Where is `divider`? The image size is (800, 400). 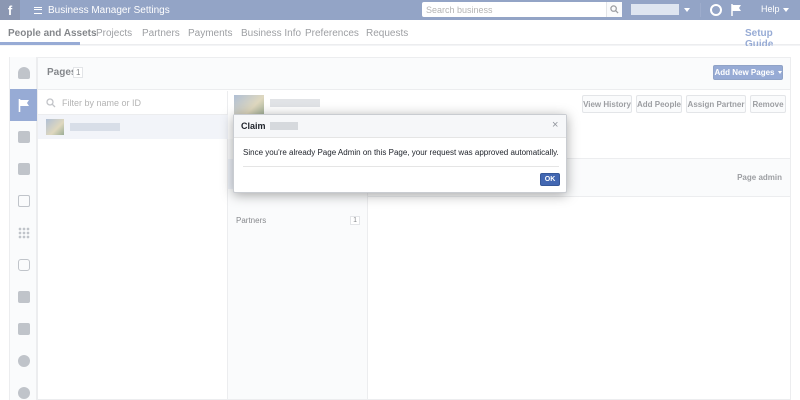 divider is located at coordinates (401, 166).